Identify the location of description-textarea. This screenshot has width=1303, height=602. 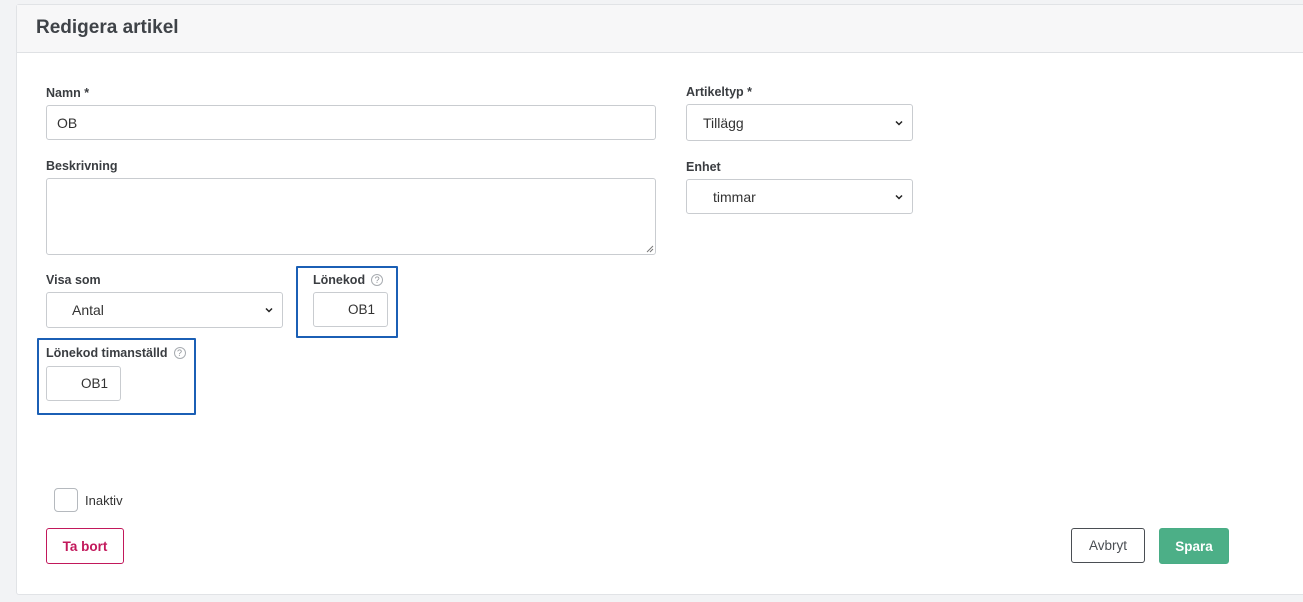
(351, 216).